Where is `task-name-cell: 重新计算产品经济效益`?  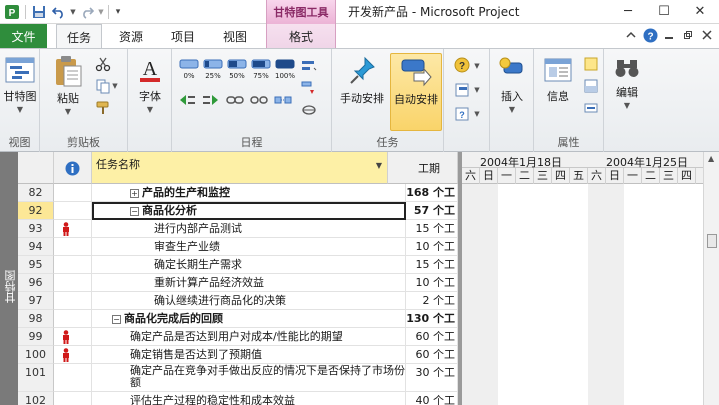 task-name-cell: 重新计算产品经济效益 is located at coordinates (249, 283).